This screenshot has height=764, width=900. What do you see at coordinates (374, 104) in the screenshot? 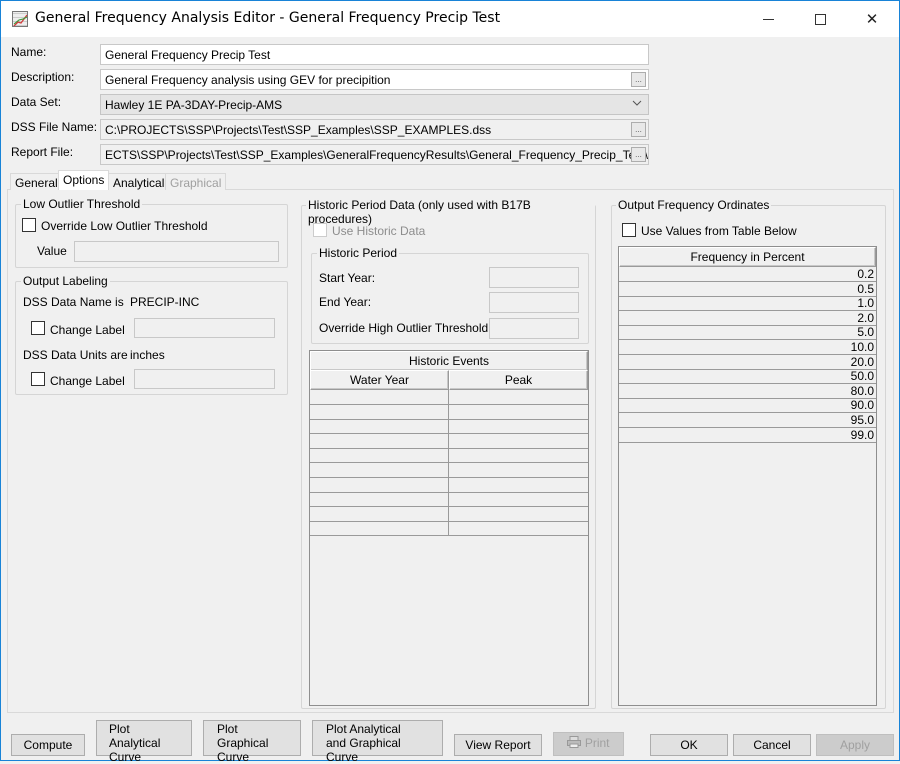
I see `dataset-select: Hawley 1E PA-3DAY-Precip-AMS` at bounding box center [374, 104].